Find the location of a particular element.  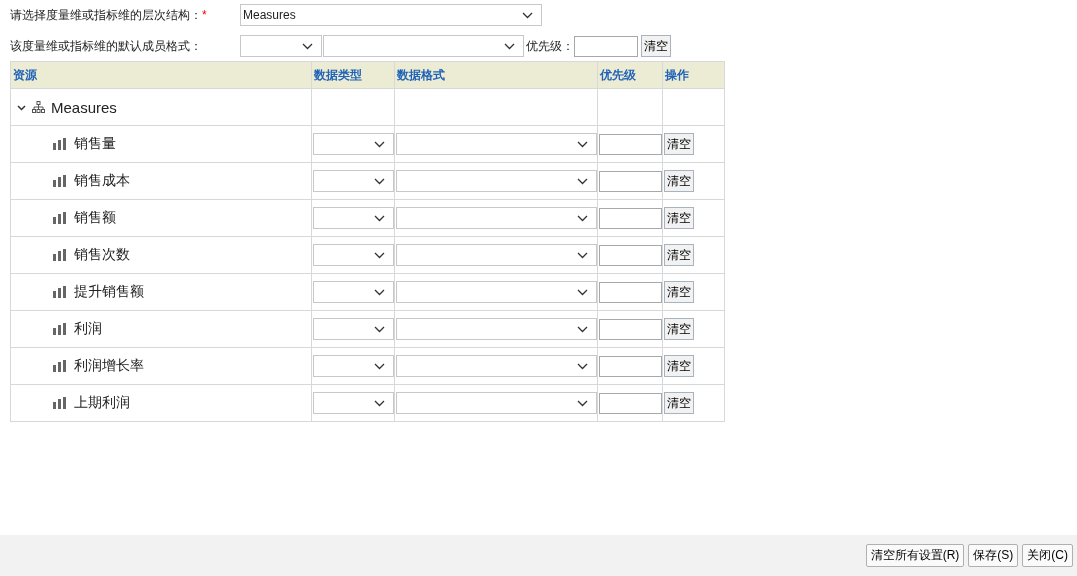

footer-button: 清空所有设置(R) is located at coordinates (915, 555).